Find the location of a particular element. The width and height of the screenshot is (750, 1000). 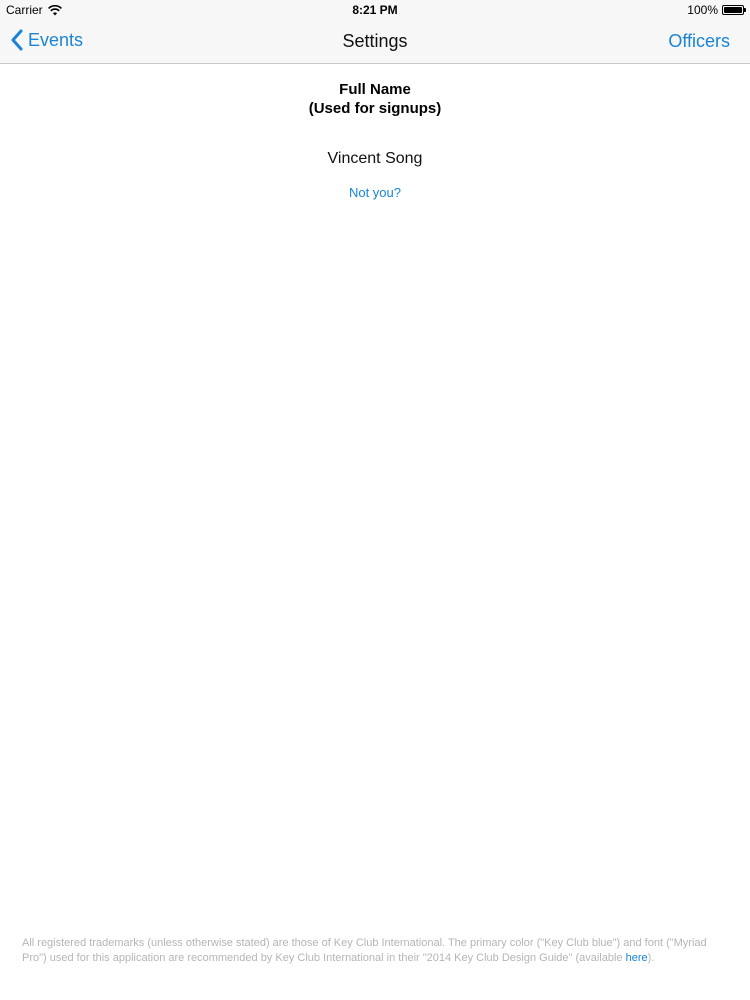

footer-suffix: ). is located at coordinates (651, 958).